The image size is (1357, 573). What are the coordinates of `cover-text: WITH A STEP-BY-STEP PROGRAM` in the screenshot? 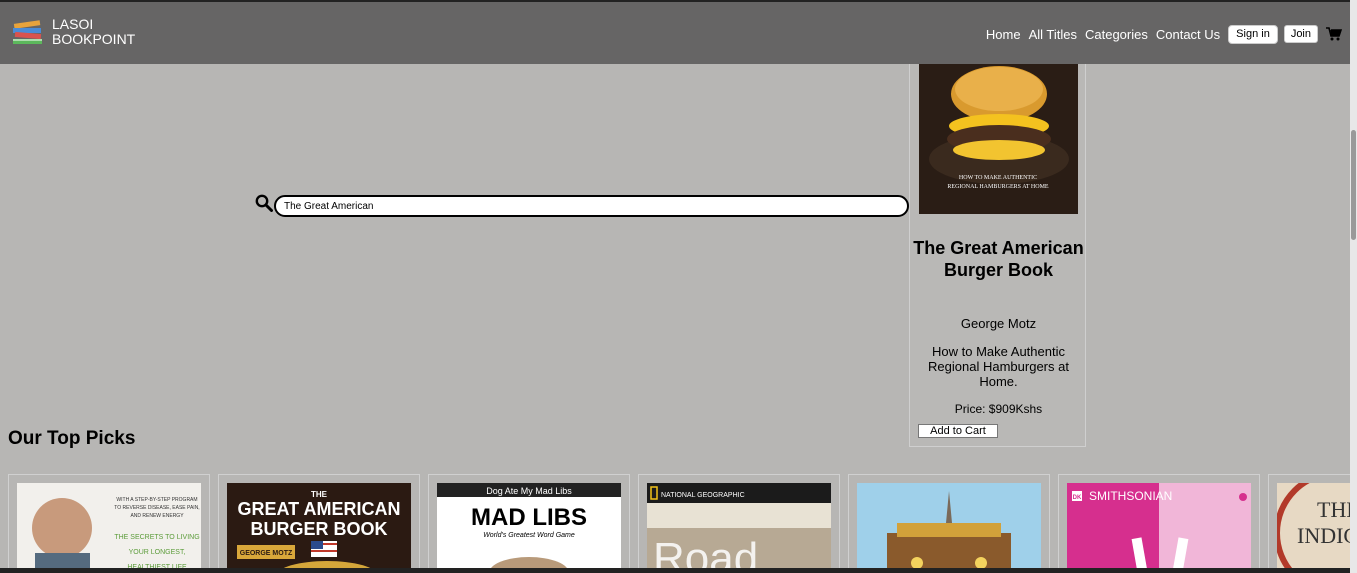 It's located at (156, 500).